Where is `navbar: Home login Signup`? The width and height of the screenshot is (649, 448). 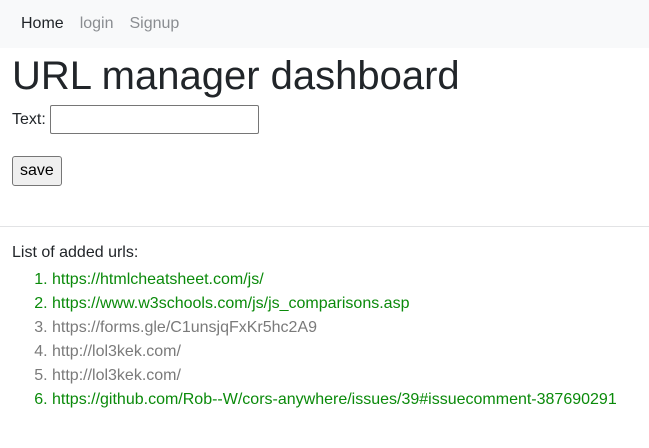 navbar: Home login Signup is located at coordinates (324, 24).